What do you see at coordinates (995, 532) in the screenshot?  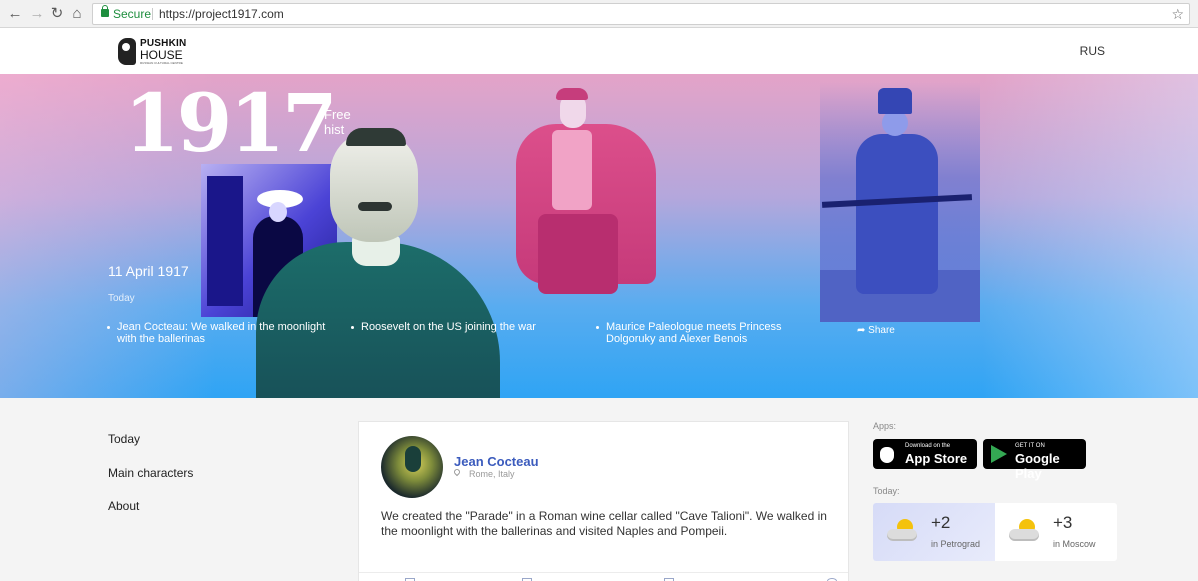 I see `weather-widget: +2 in Petrograd +3 in Moscow` at bounding box center [995, 532].